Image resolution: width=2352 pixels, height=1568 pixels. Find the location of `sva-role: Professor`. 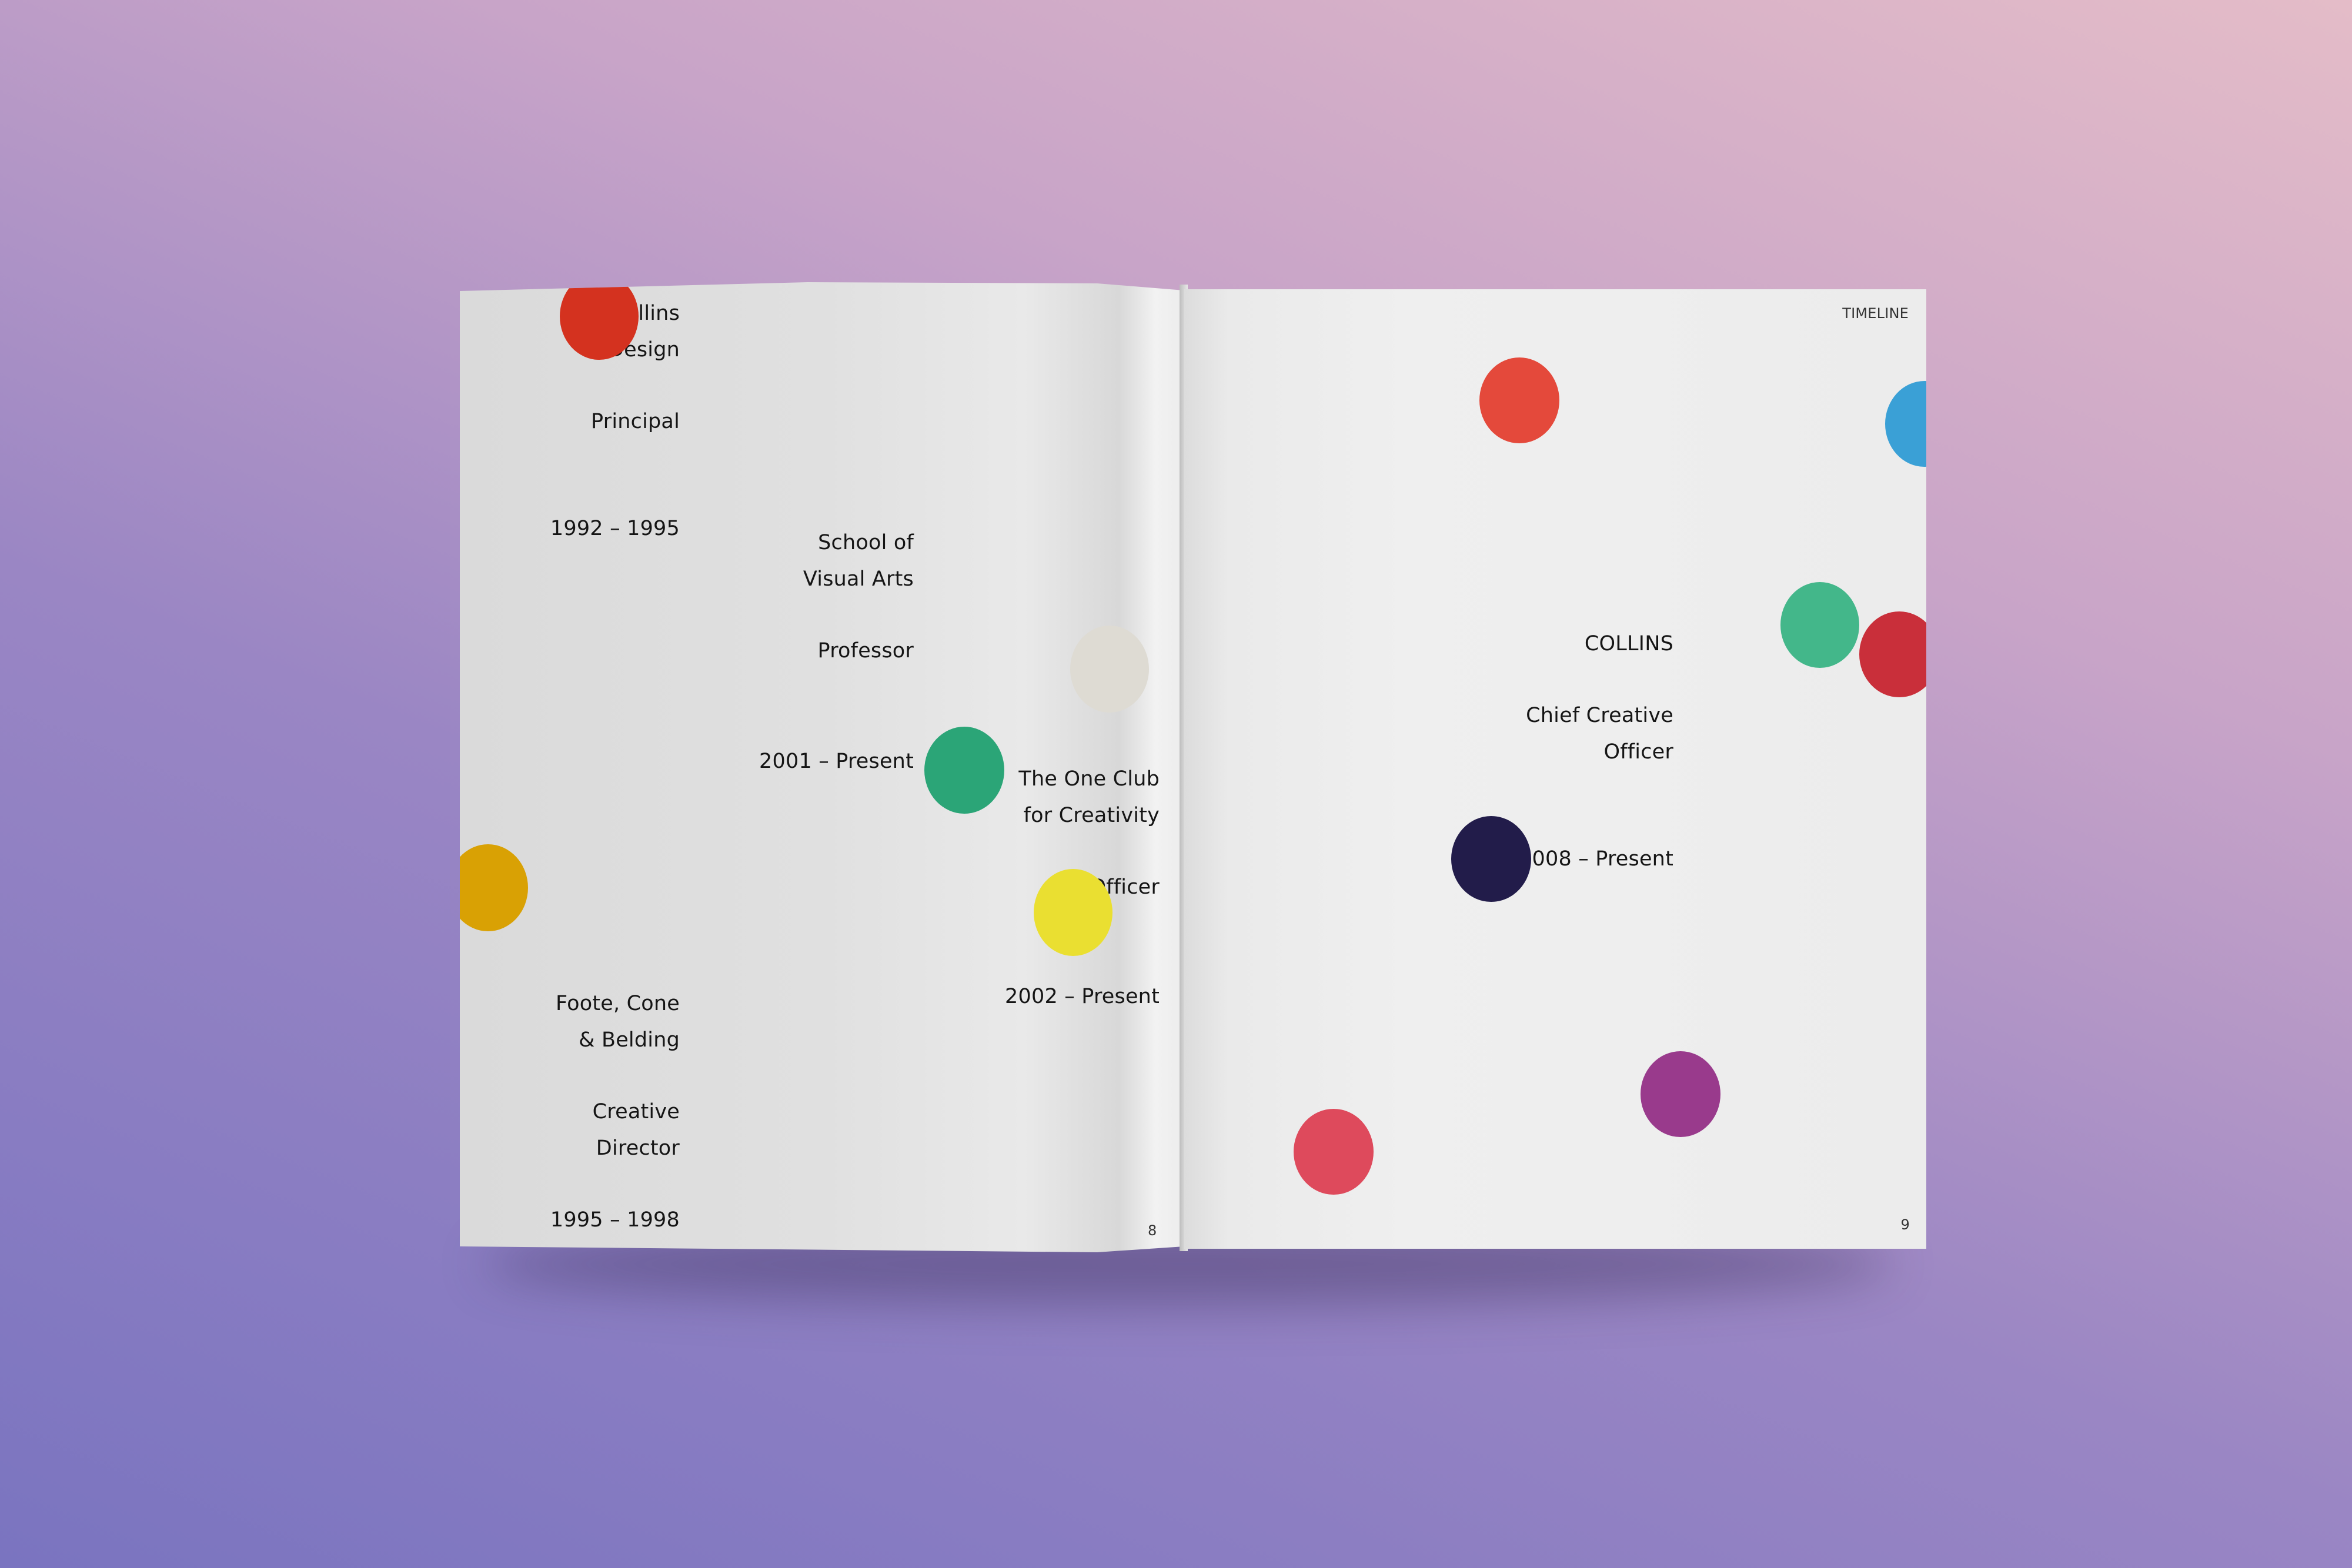

sva-role: Professor is located at coordinates (865, 651).